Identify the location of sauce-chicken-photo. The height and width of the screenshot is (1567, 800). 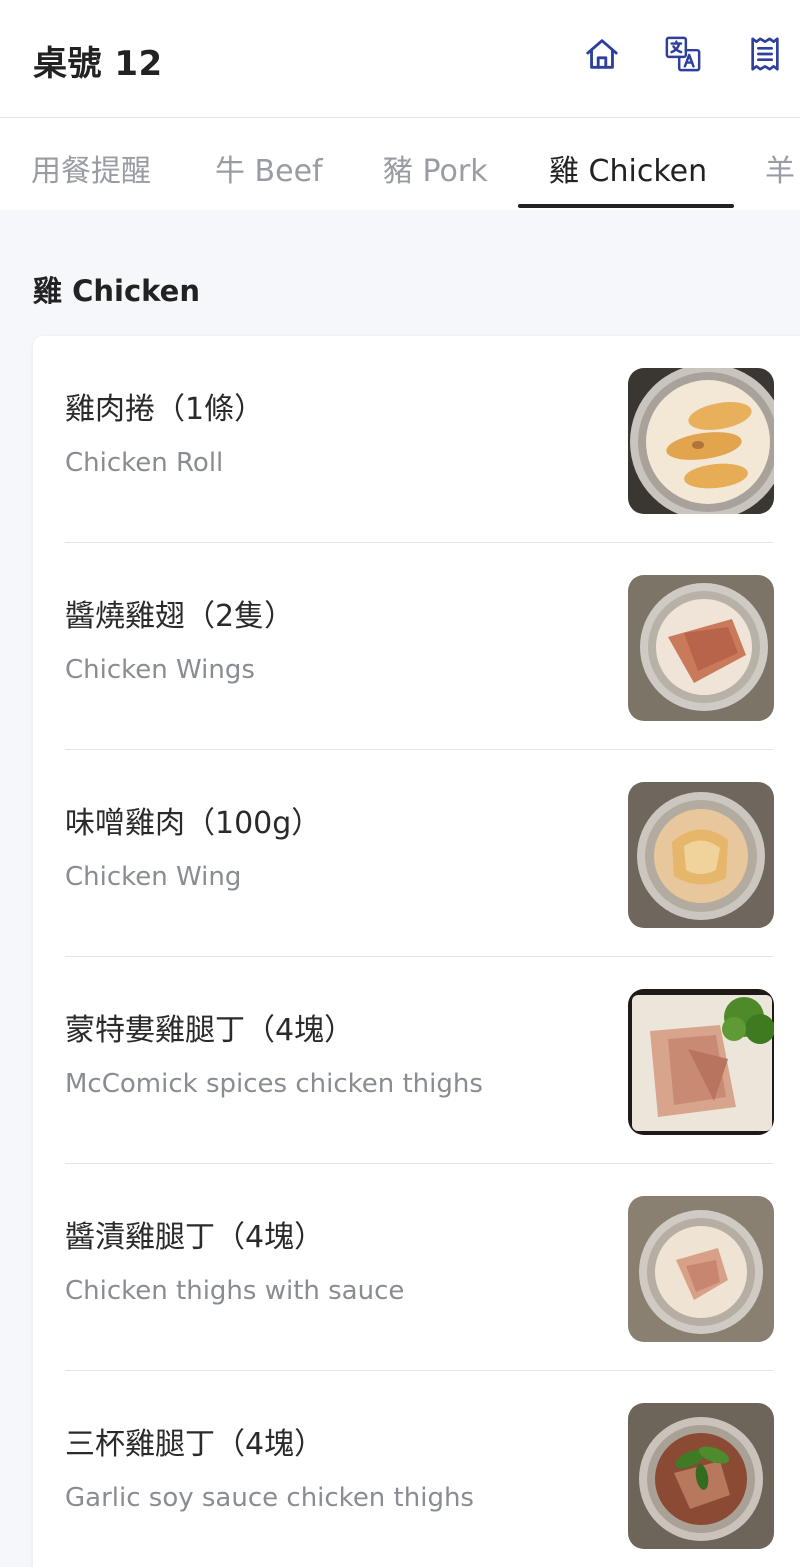
(701, 1269).